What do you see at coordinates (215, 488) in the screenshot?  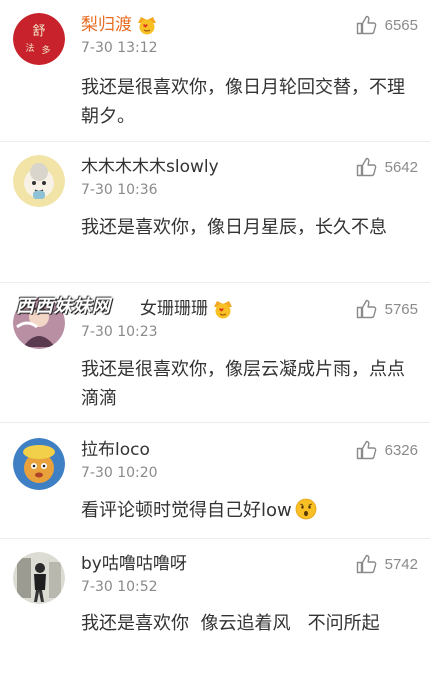 I see `comment-item: 拉布loco 7-30 10:20 6326 看评论顿时觉得自己好low` at bounding box center [215, 488].